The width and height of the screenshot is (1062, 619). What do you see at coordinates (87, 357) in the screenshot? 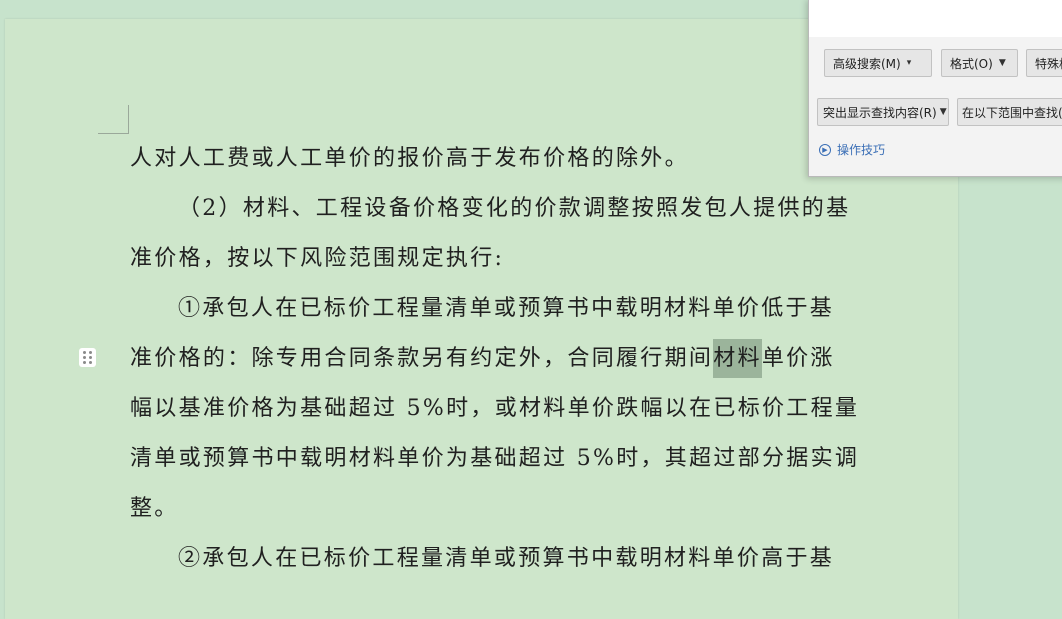
I see `paragraph-handle-icon` at bounding box center [87, 357].